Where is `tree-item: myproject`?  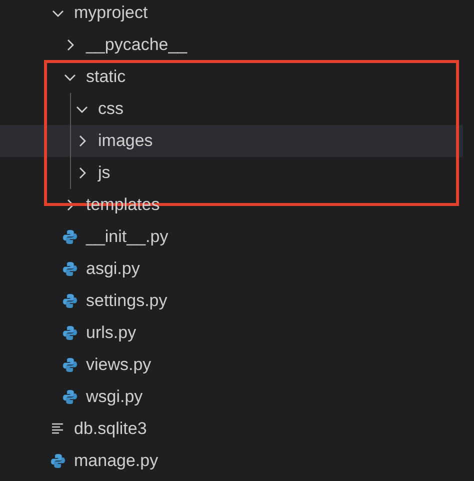
tree-item: myproject is located at coordinates (231, 14).